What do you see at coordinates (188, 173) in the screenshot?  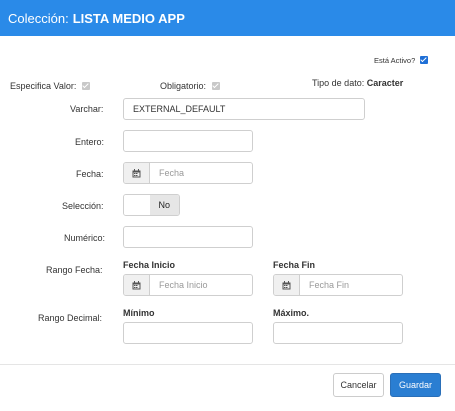 I see `fecha-input: Fecha` at bounding box center [188, 173].